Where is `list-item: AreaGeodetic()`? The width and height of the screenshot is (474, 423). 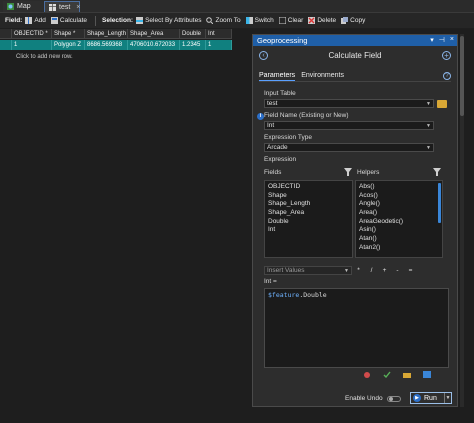
list-item: AreaGeodetic() is located at coordinates (399, 222).